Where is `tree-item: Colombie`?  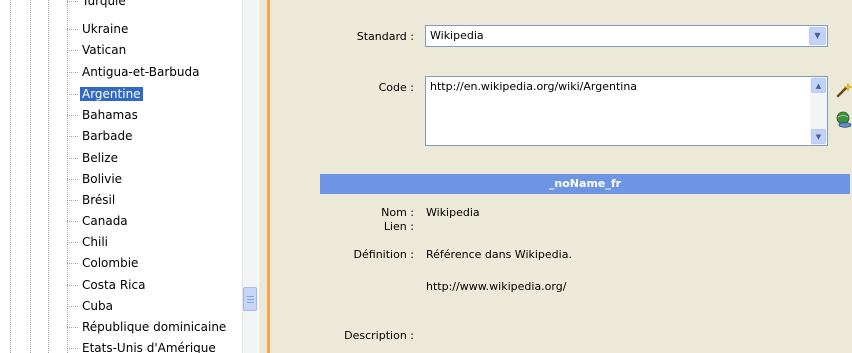 tree-item: Colombie is located at coordinates (103, 263).